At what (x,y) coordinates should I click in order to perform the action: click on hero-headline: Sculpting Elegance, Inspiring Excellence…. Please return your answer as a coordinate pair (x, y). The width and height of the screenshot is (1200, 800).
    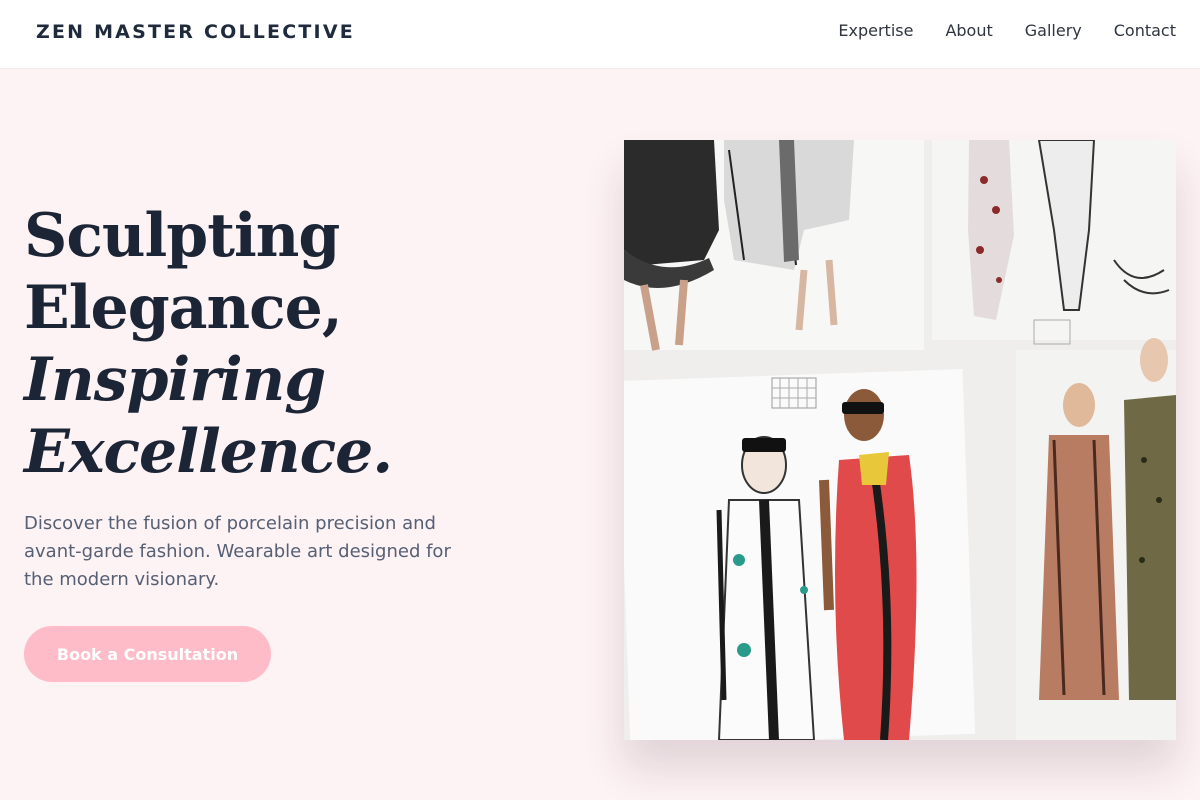
    Looking at the image, I should click on (259, 344).